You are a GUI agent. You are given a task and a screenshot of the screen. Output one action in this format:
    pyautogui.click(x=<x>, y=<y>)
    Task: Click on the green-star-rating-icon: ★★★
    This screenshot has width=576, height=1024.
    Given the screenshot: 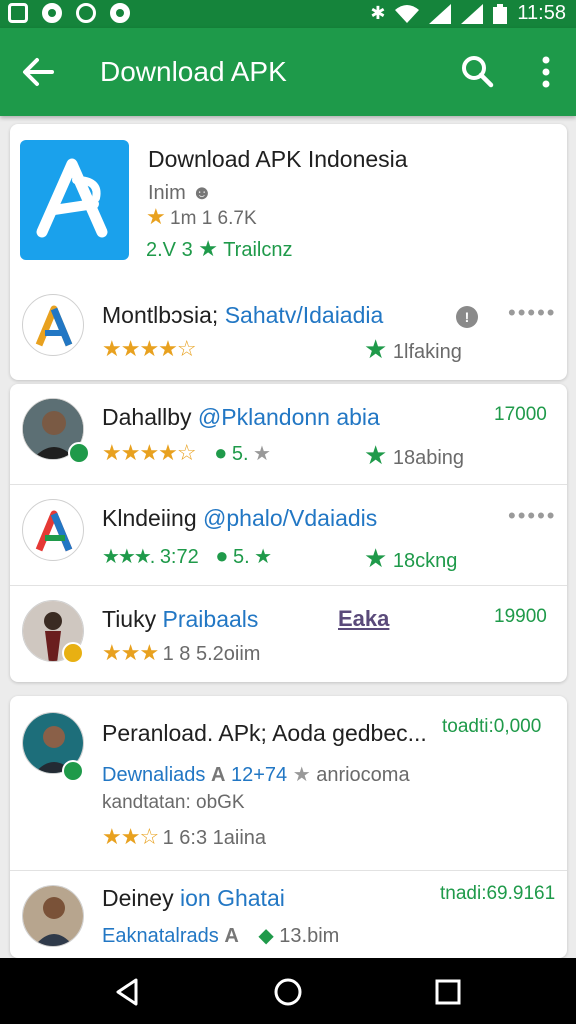 What is the action you would take?
    pyautogui.click(x=127, y=557)
    